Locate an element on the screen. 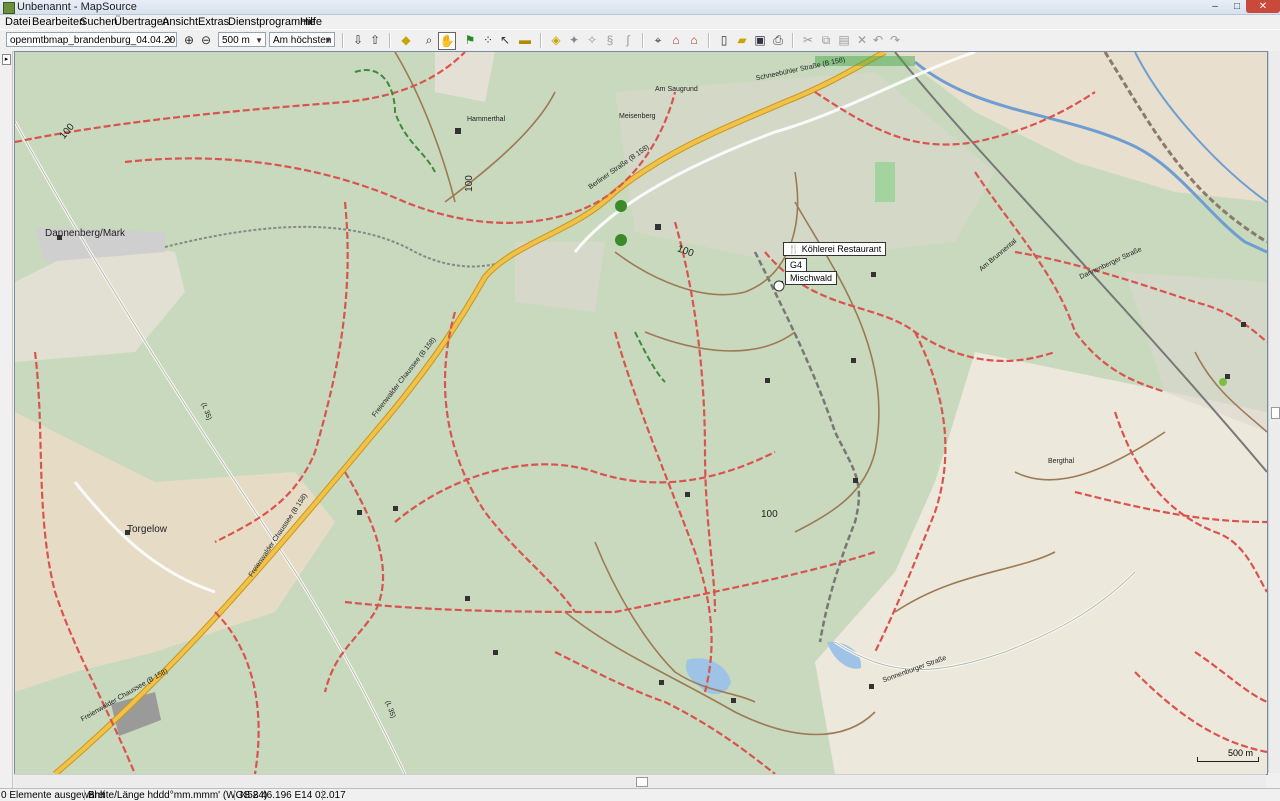 Image resolution: width=1280 pixels, height=801 pixels. detail-level-select: Am höchsten ▼ is located at coordinates (302, 39).